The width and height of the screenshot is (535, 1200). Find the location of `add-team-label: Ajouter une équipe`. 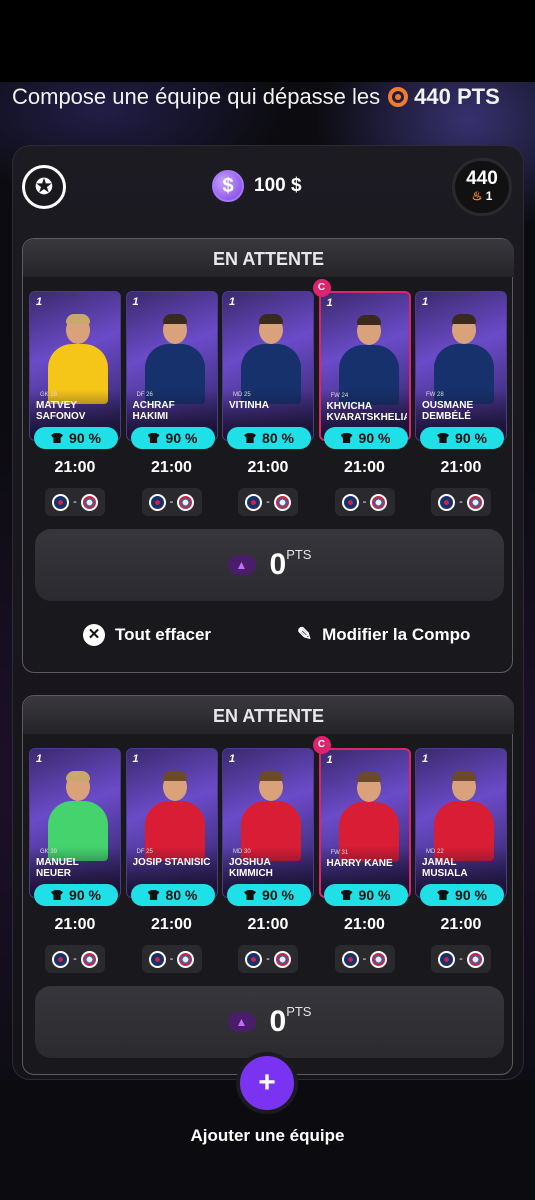

add-team-label: Ajouter une équipe is located at coordinates (267, 1135).